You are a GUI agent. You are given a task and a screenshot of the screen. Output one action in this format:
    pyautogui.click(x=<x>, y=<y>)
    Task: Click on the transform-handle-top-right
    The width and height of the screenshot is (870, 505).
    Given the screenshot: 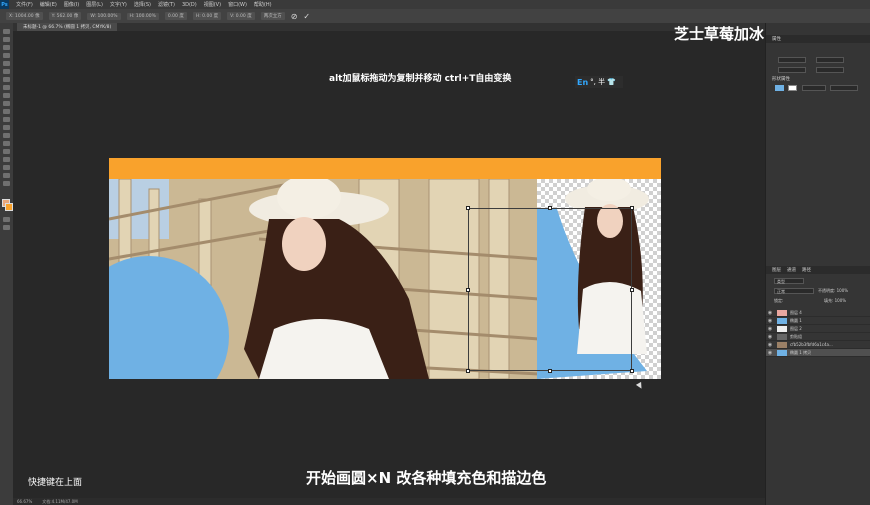 What is the action you would take?
    pyautogui.click(x=632, y=208)
    